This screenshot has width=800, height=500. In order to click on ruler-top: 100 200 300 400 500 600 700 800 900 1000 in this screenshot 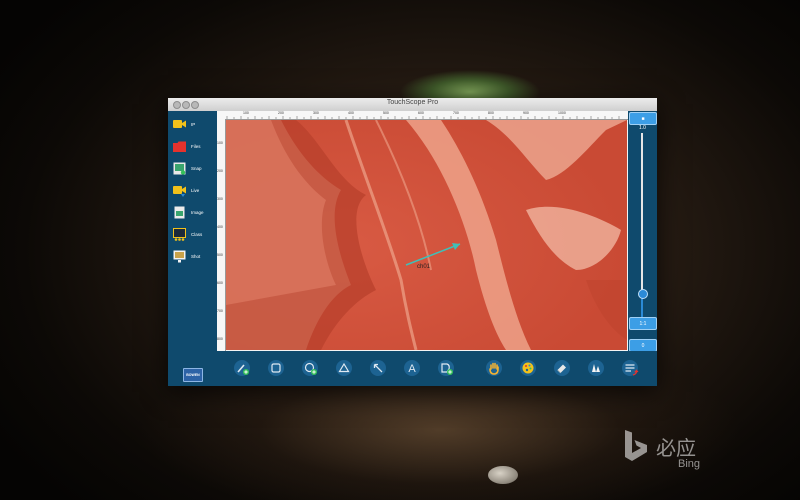, I will do `click(422, 115)`.